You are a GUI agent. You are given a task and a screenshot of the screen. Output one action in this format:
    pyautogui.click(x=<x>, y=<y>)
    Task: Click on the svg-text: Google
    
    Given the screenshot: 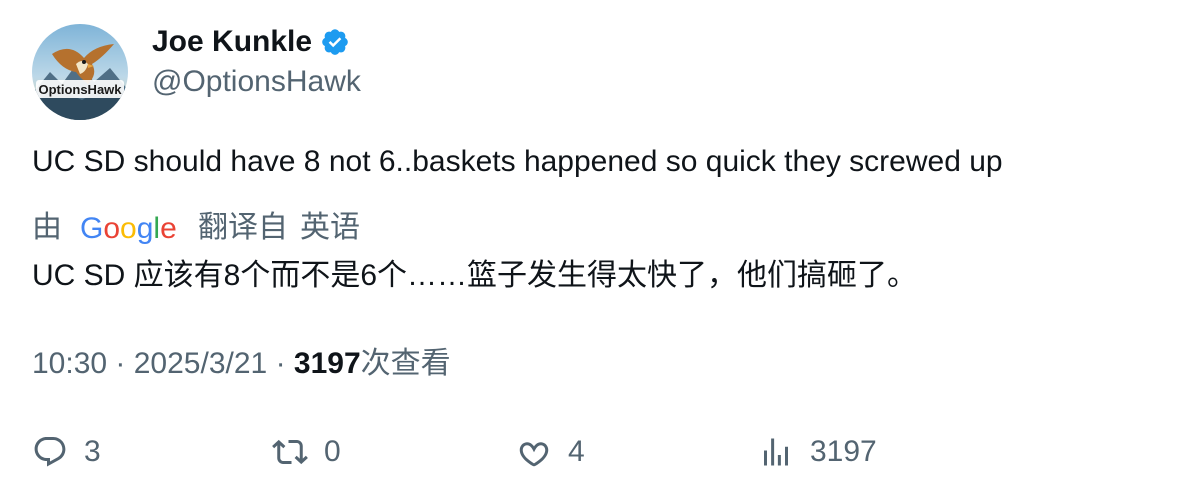 What is the action you would take?
    pyautogui.click(x=128, y=228)
    